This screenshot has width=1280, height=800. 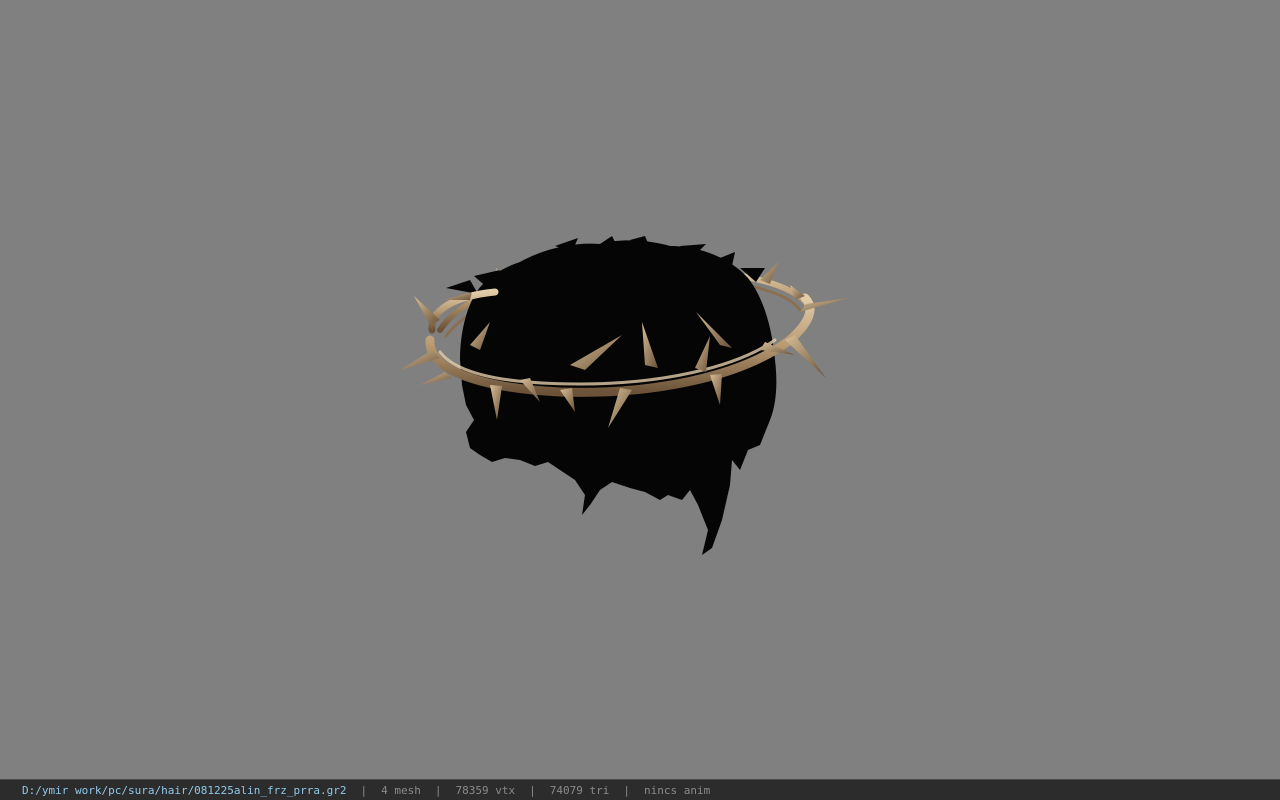 What do you see at coordinates (677, 790) in the screenshot?
I see `animation-status: nincs anim` at bounding box center [677, 790].